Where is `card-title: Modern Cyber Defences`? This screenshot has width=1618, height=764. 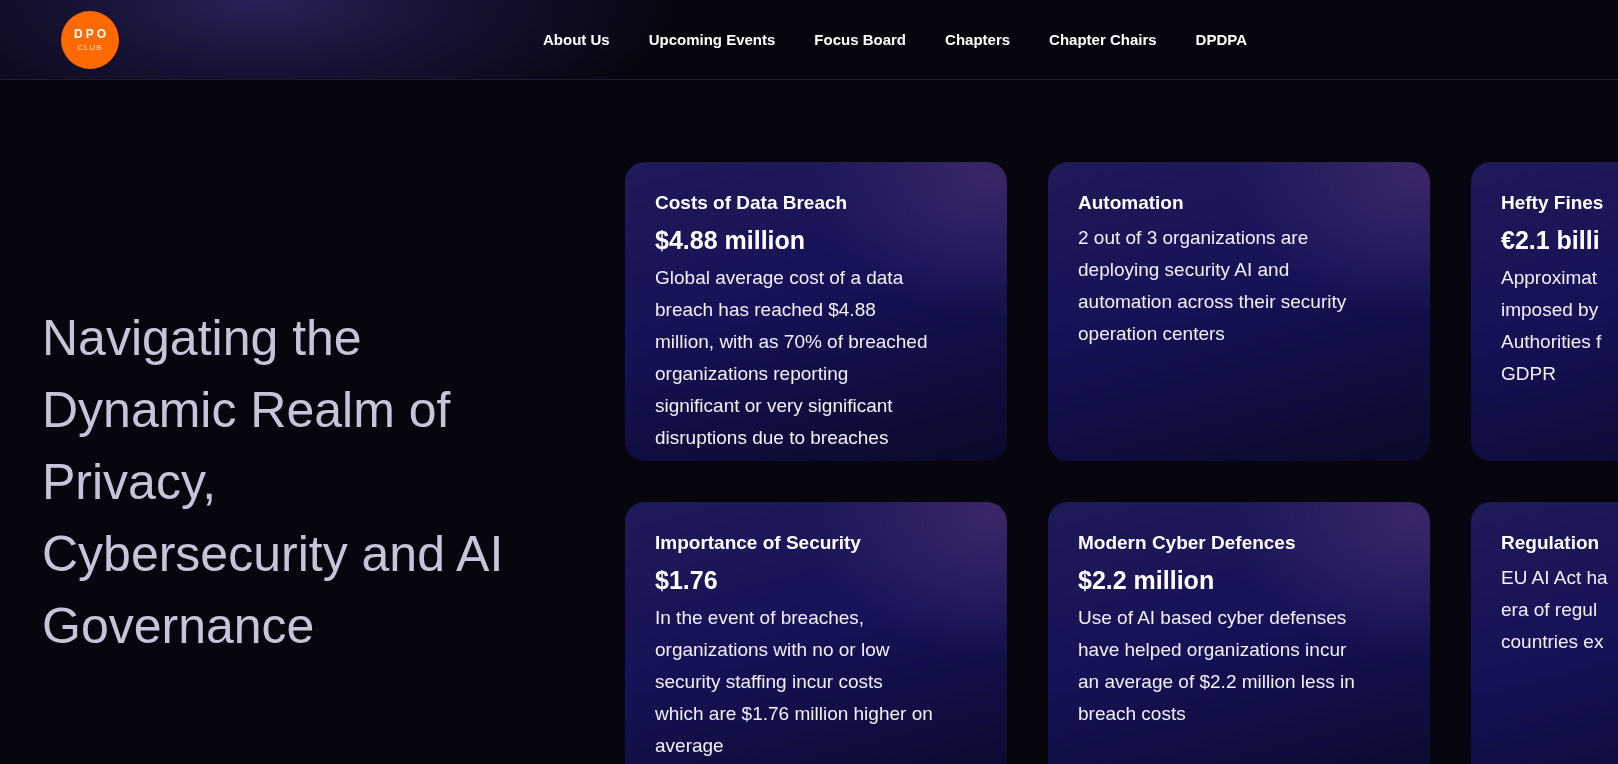 card-title: Modern Cyber Defences is located at coordinates (1187, 543).